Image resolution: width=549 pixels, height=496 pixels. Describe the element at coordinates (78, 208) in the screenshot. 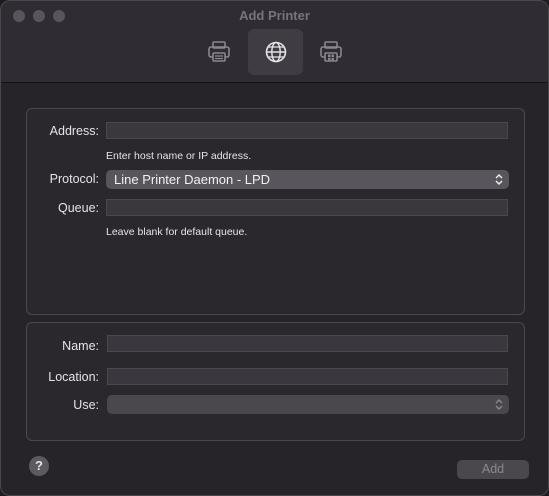

I see `queue-label: Queue:` at that location.